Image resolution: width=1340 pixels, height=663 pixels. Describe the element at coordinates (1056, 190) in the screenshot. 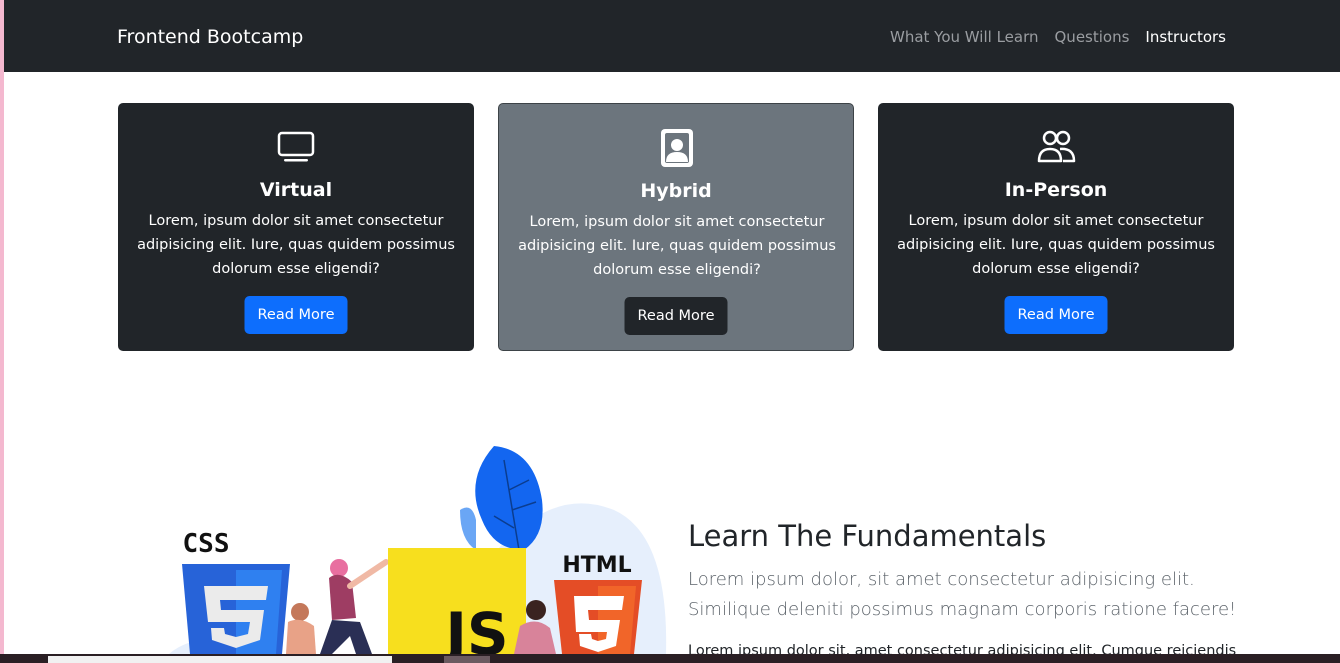

I see `card-title: In-Person` at that location.